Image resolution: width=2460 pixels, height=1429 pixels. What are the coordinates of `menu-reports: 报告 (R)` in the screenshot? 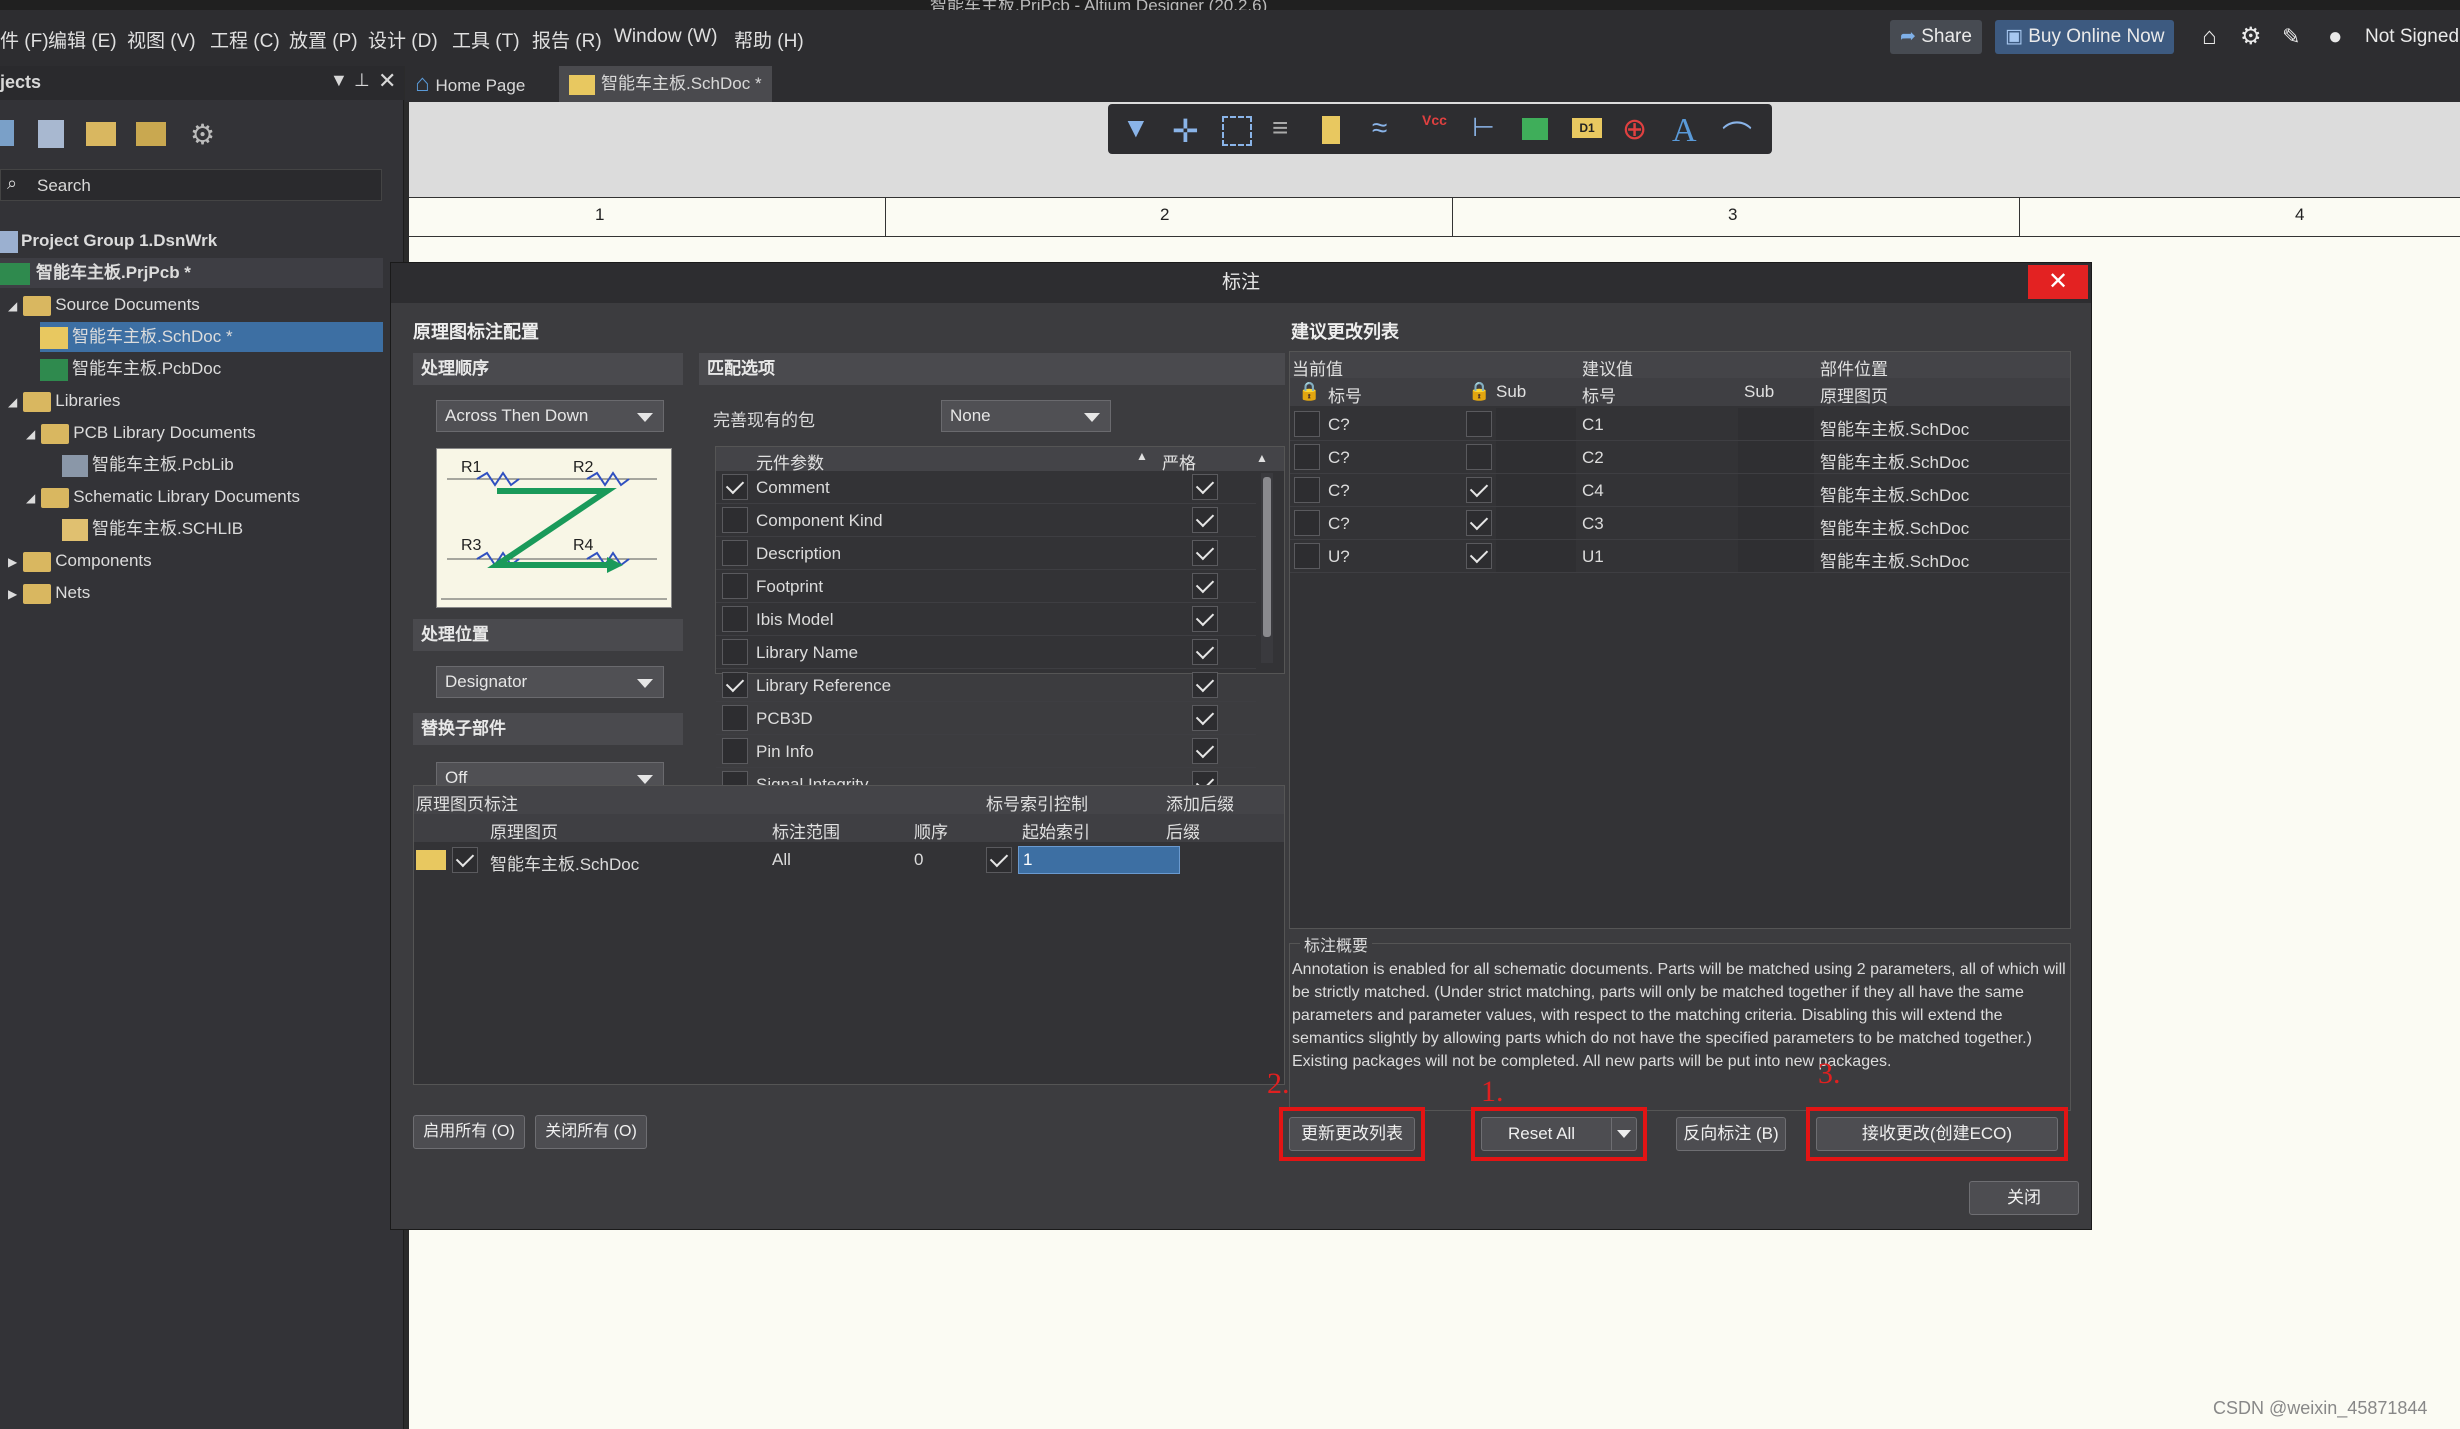 It's located at (567, 39).